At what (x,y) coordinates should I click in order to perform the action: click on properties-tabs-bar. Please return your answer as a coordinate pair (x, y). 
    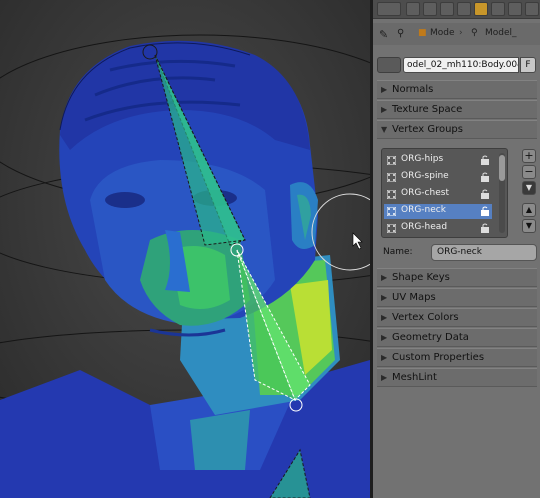
    Looking at the image, I should click on (456, 9).